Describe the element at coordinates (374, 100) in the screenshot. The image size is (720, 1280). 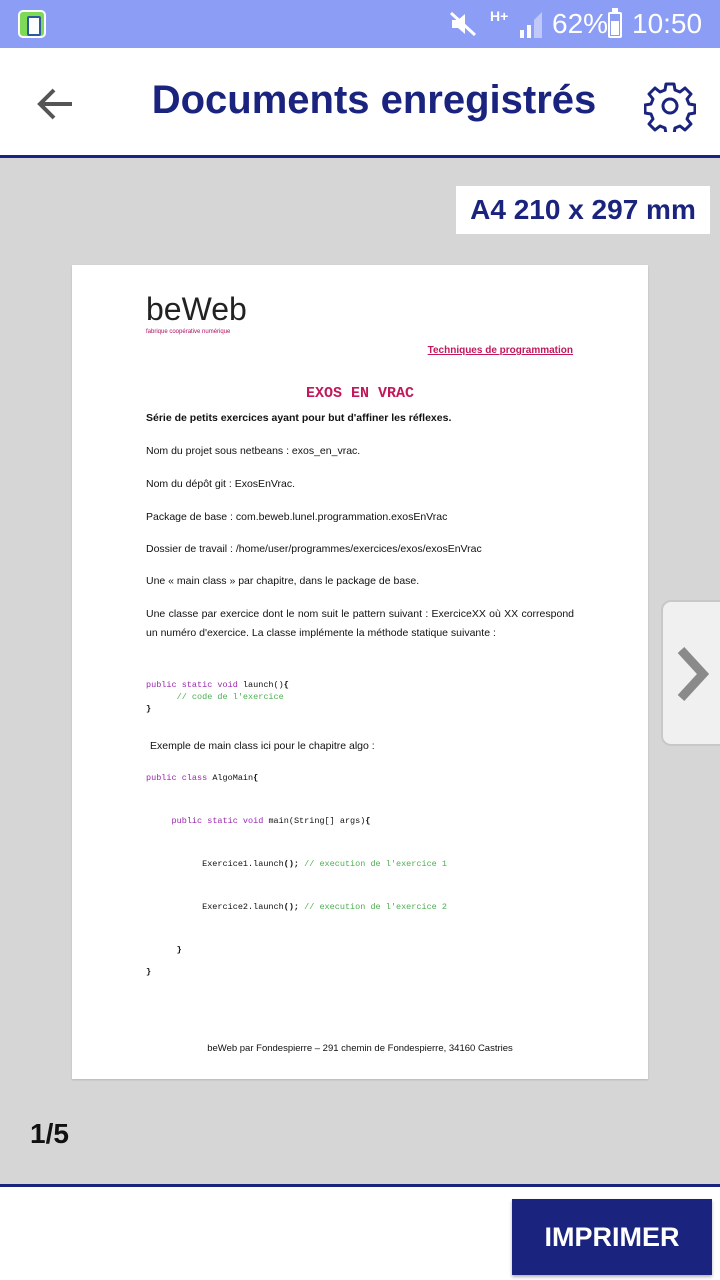
I see `page-title: Documents enregistrés` at that location.